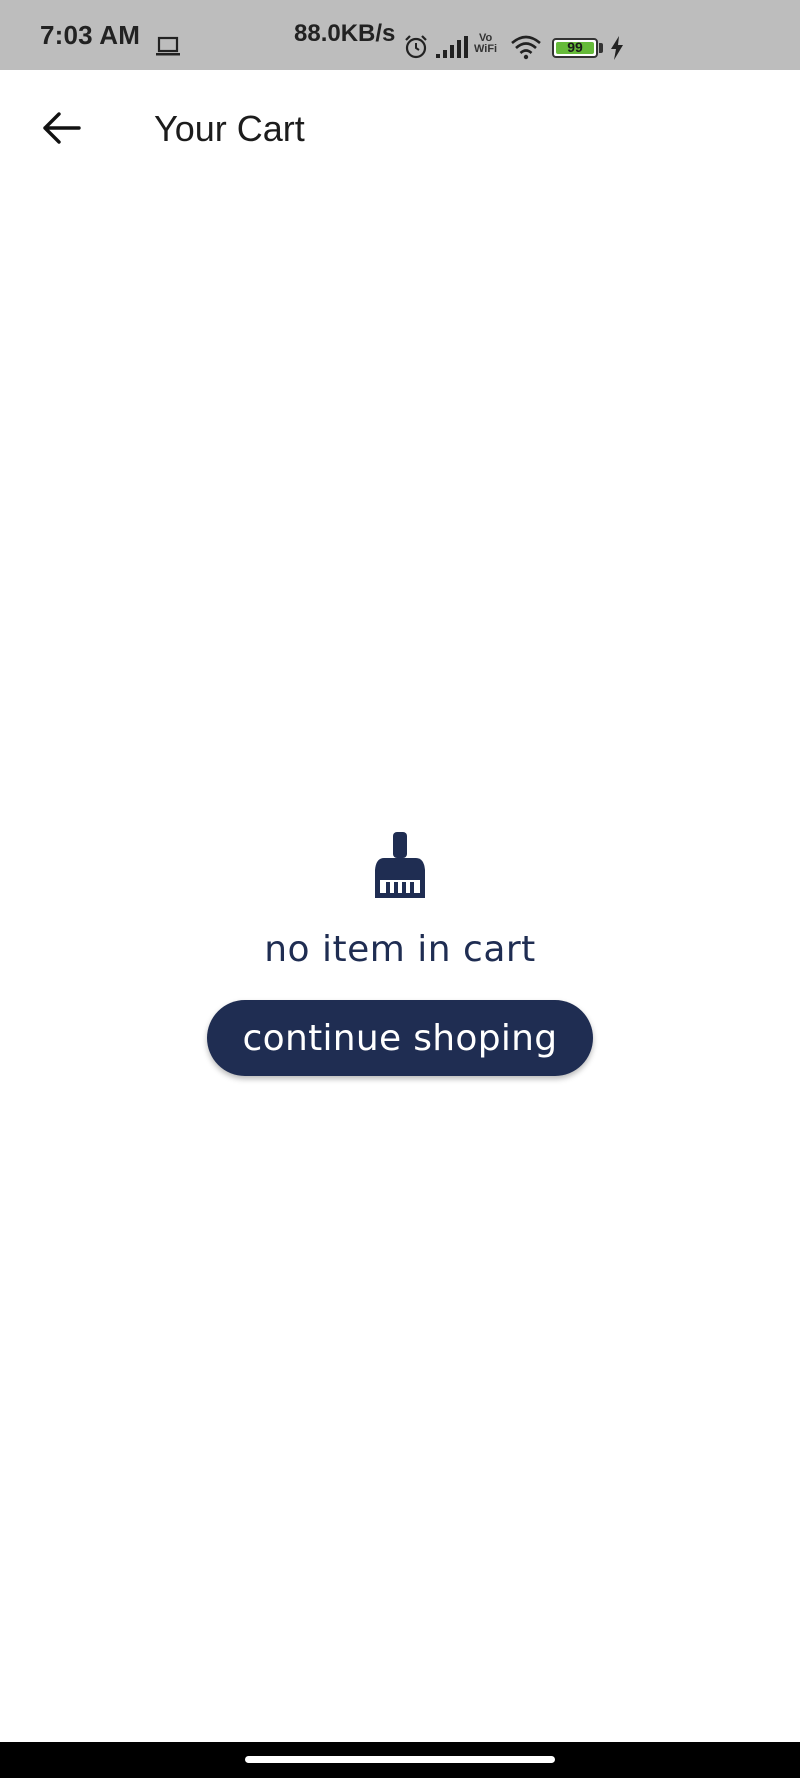  What do you see at coordinates (400, 130) in the screenshot?
I see `app-bar: Your Cart` at bounding box center [400, 130].